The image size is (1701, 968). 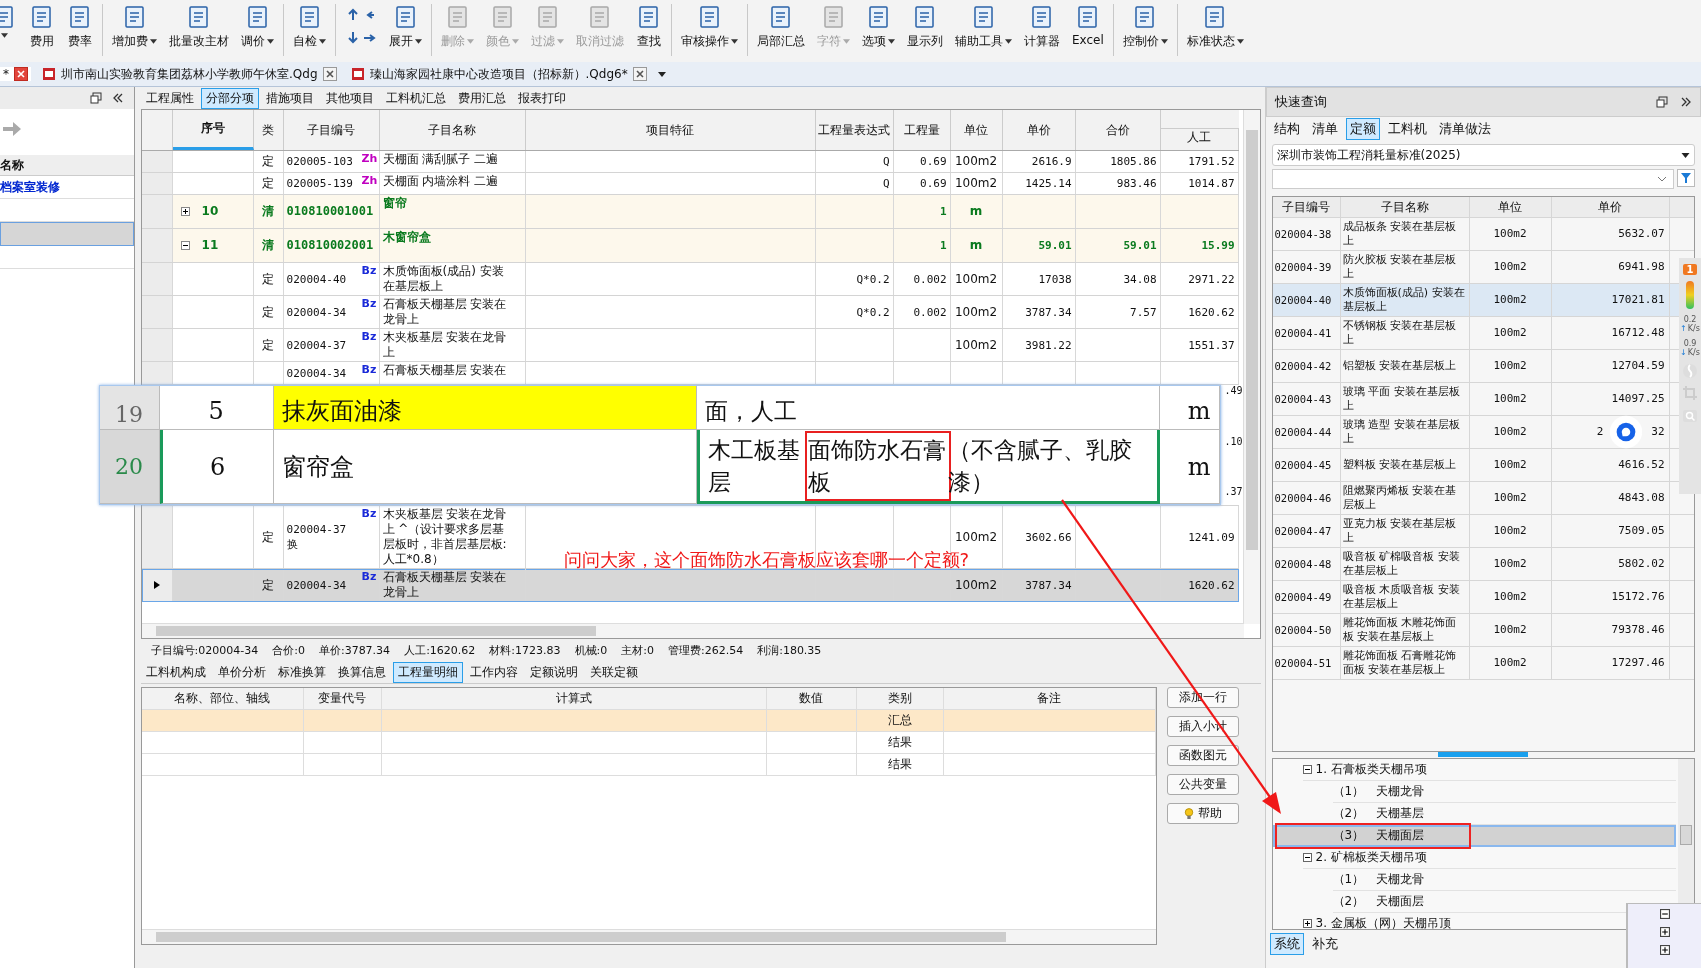 What do you see at coordinates (1202, 784) in the screenshot?
I see `action-button: 公共变量` at bounding box center [1202, 784].